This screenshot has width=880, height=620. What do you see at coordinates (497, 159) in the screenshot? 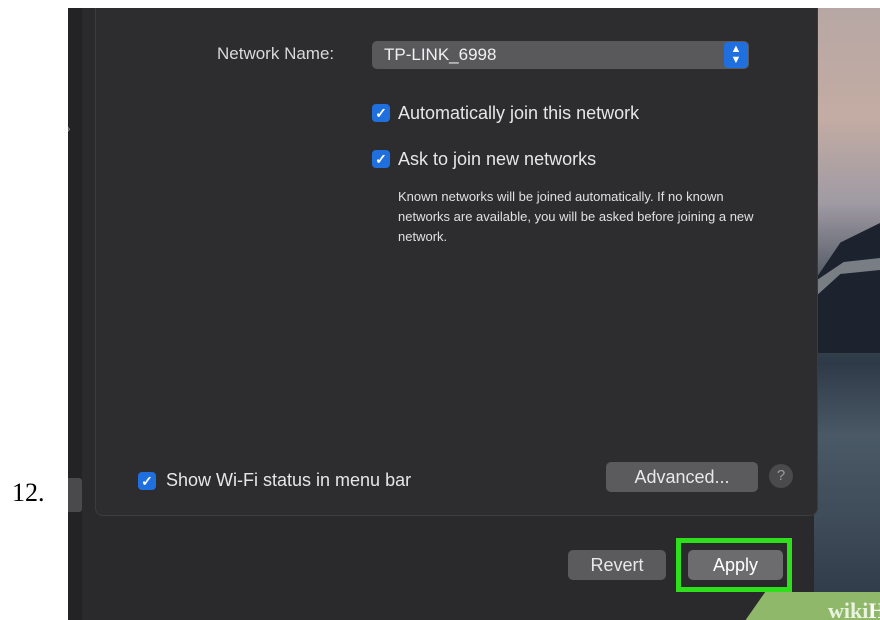
I see `ask-join-label: Ask to join new networks` at bounding box center [497, 159].